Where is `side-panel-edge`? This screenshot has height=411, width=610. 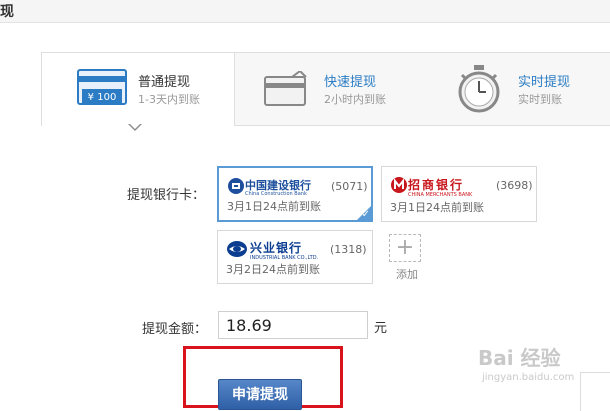 side-panel-edge is located at coordinates (595, 391).